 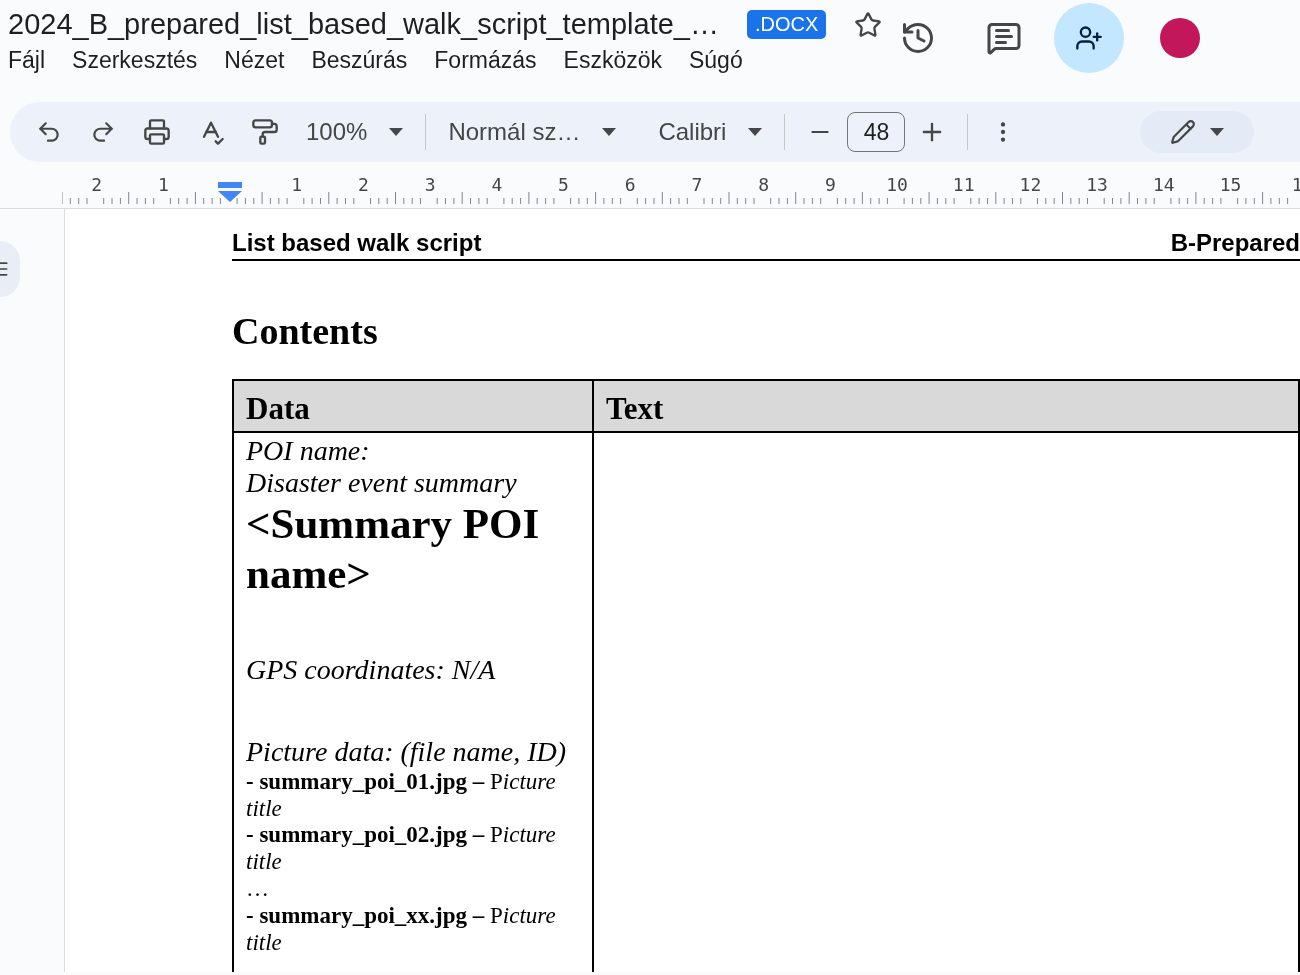 What do you see at coordinates (830, 184) in the screenshot?
I see `ruler-number: 9` at bounding box center [830, 184].